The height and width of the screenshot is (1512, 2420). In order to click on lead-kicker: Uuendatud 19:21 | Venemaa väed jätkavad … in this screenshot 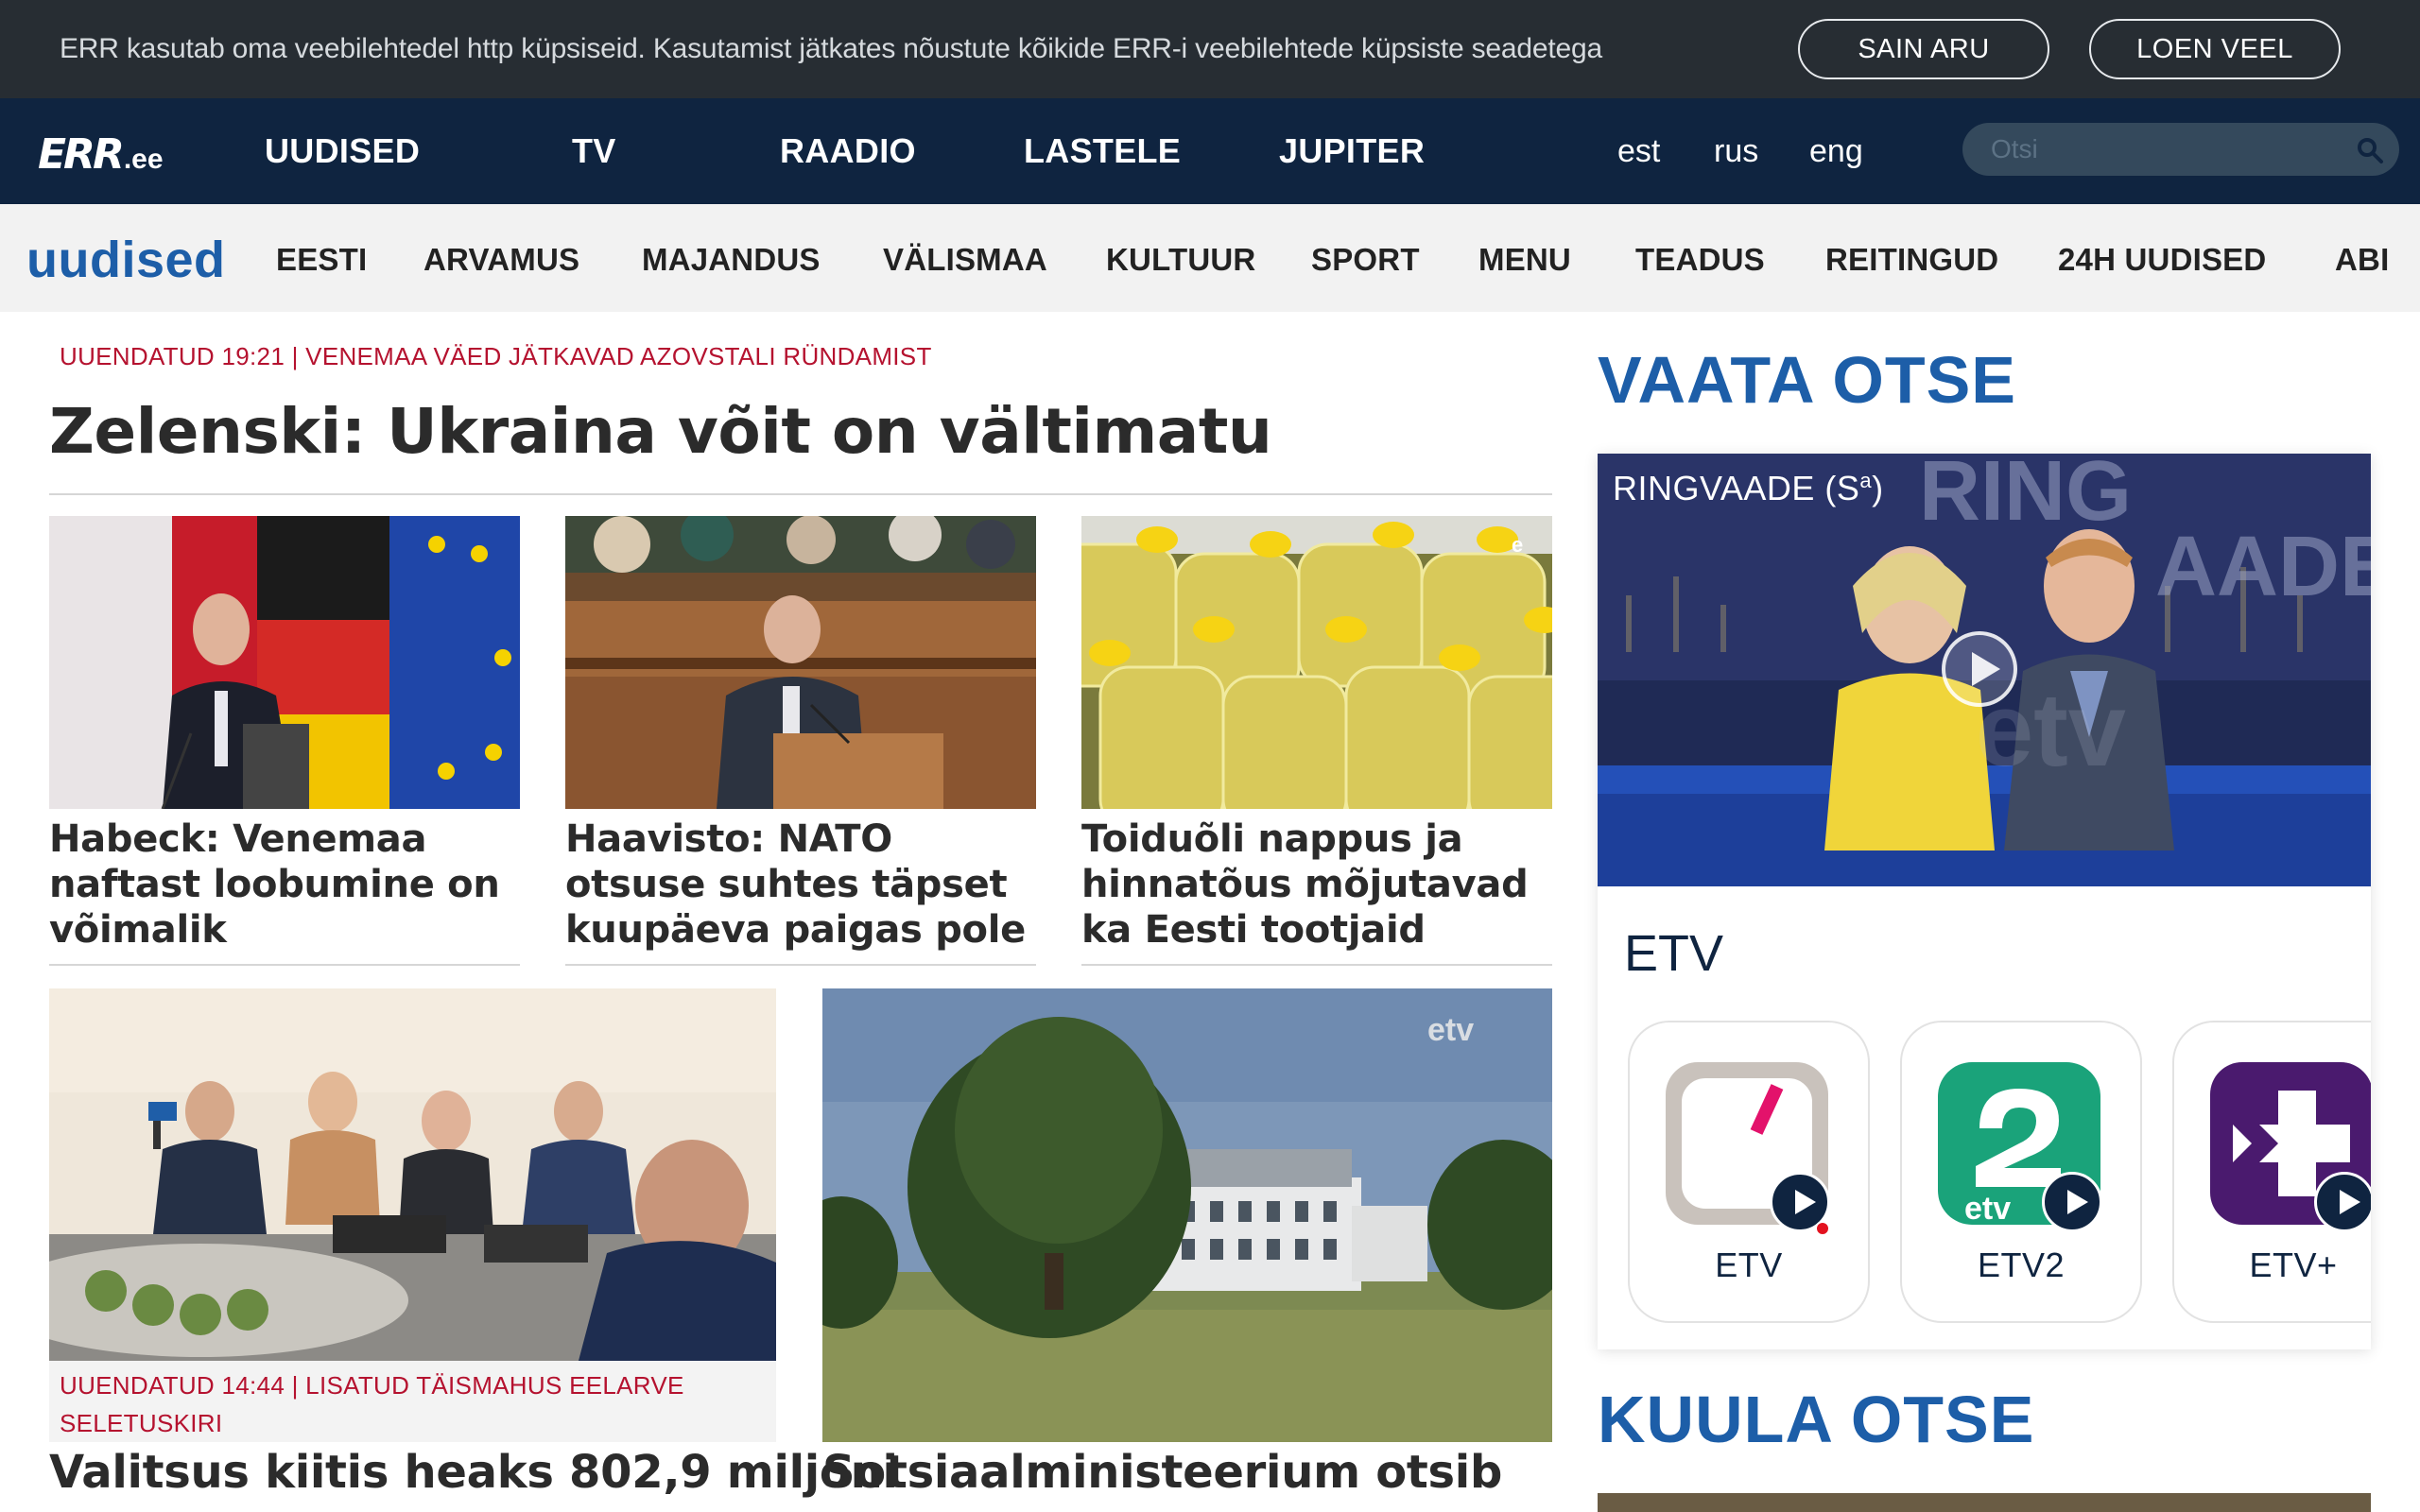, I will do `click(496, 356)`.